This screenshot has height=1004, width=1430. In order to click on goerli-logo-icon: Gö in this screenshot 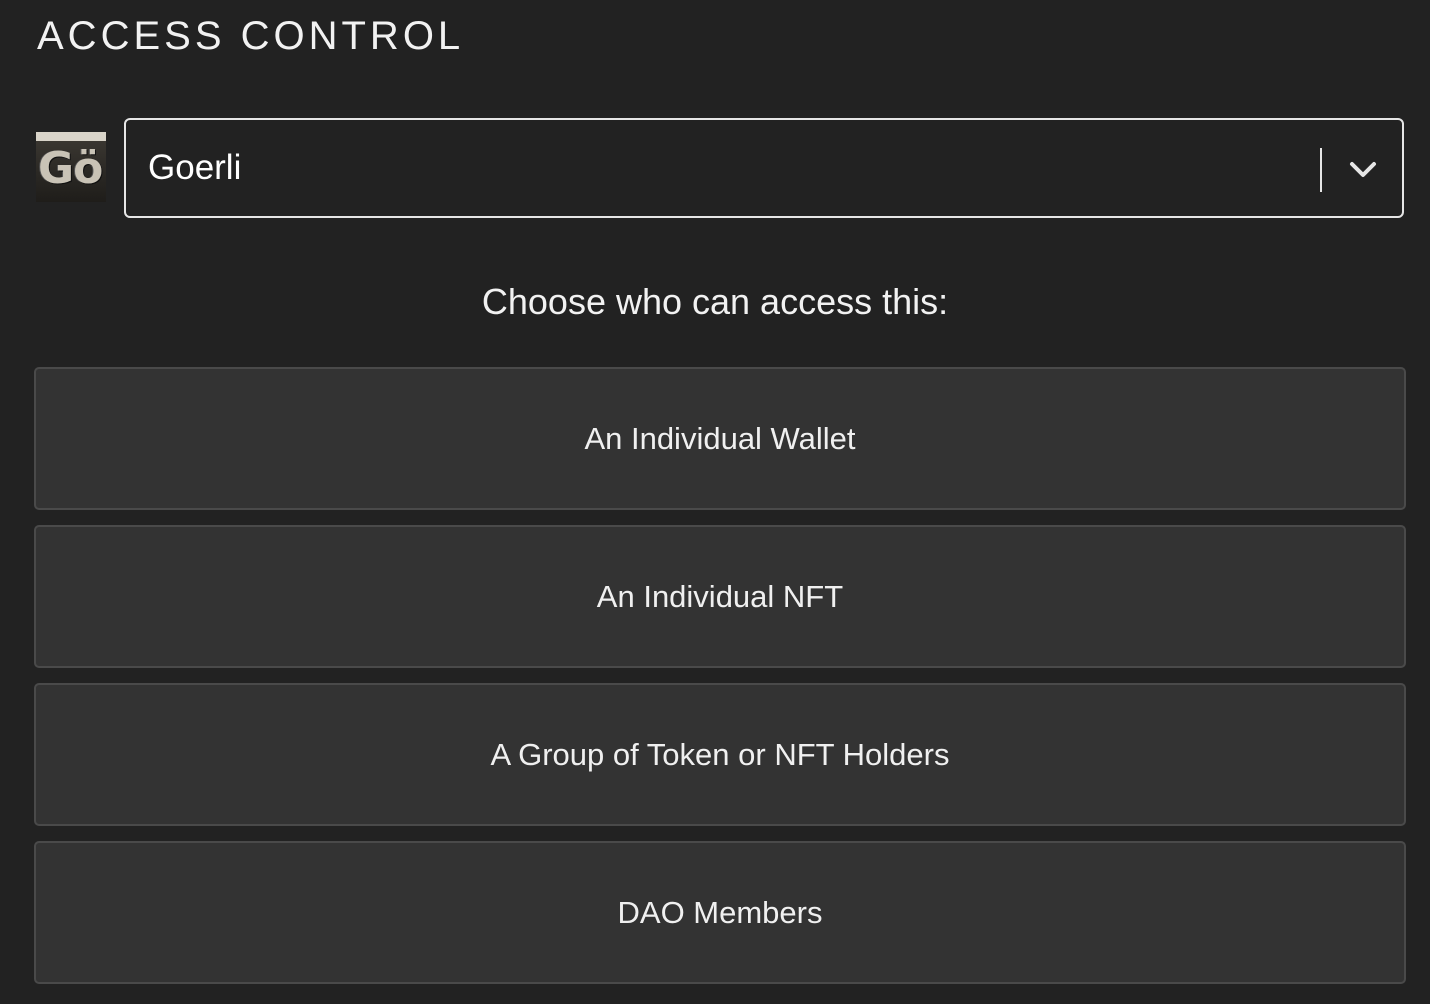, I will do `click(71, 167)`.